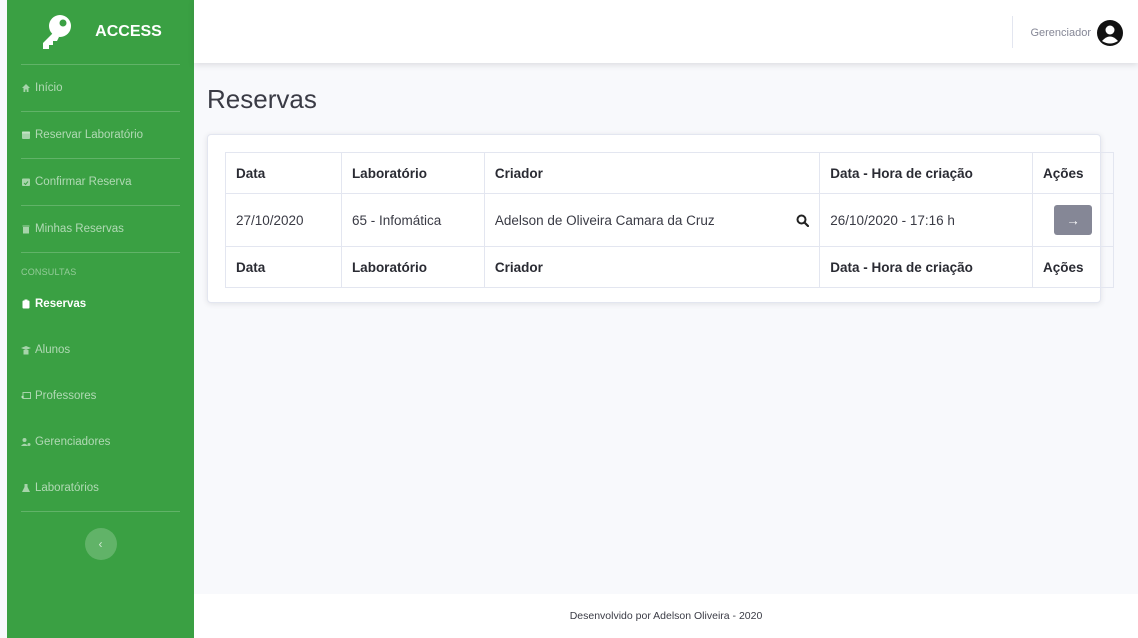 This screenshot has width=1138, height=638. What do you see at coordinates (652, 267) in the screenshot?
I see `column-footer-criador: Criador` at bounding box center [652, 267].